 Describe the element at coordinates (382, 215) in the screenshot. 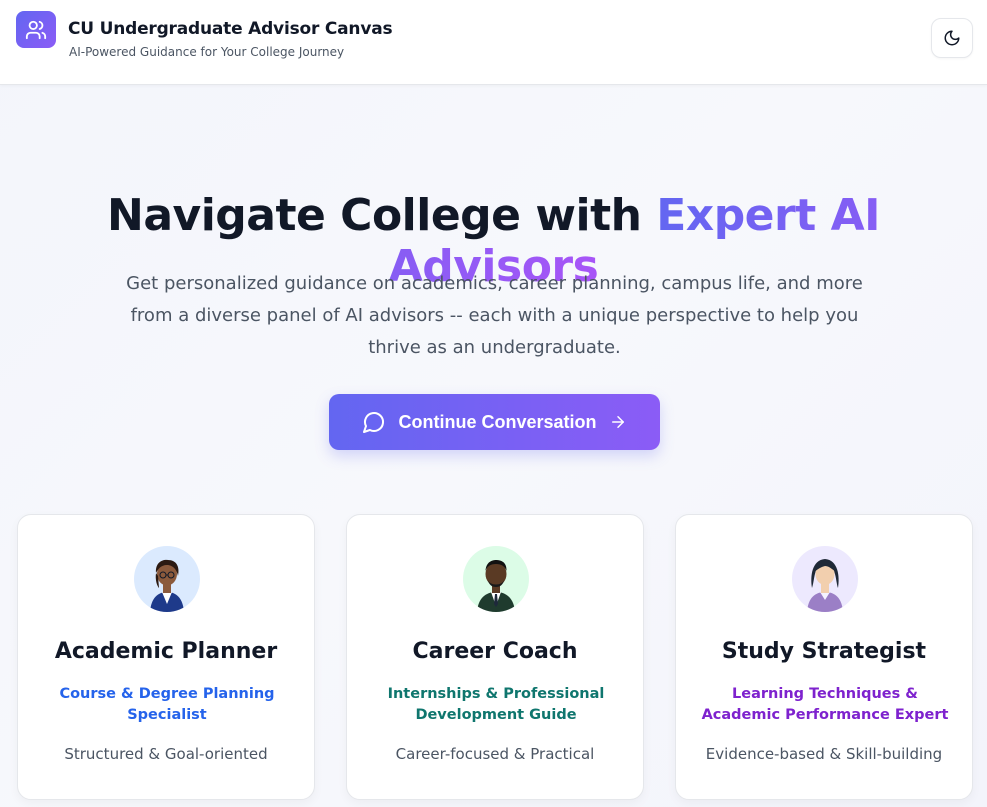

I see `hero-title-main: Navigate College with` at that location.